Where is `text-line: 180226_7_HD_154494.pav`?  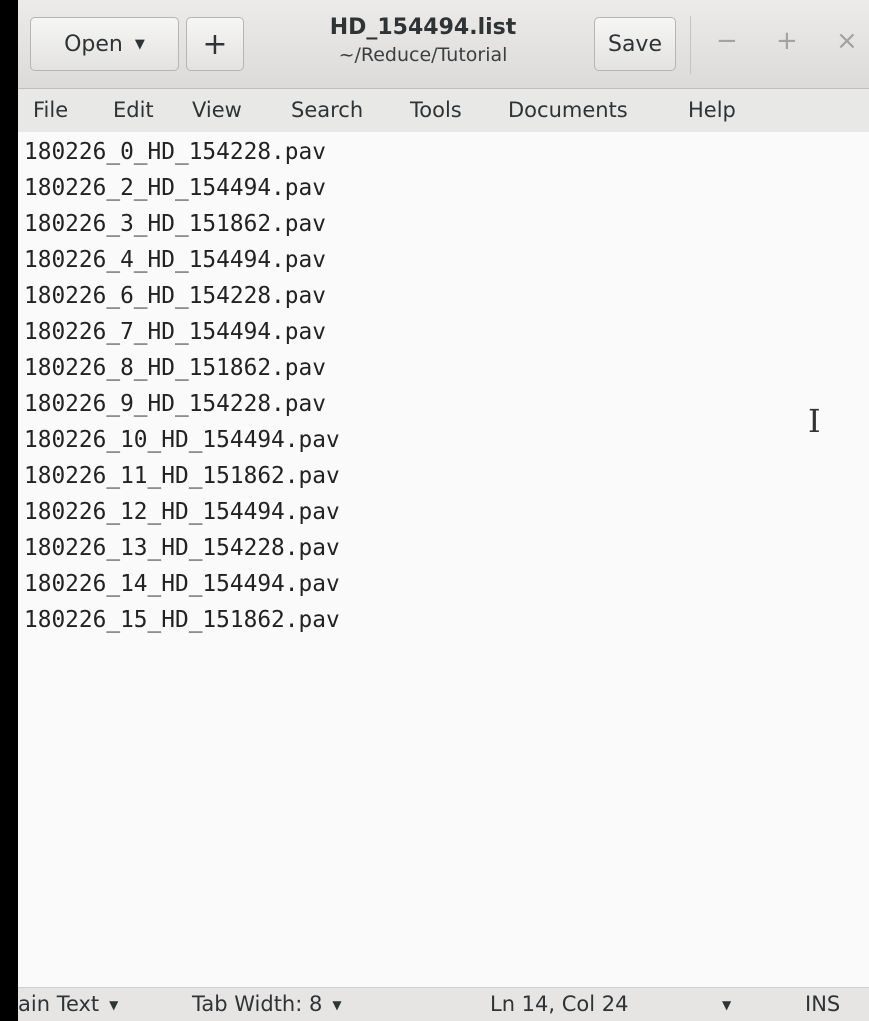
text-line: 180226_7_HD_154494.pav is located at coordinates (175, 332).